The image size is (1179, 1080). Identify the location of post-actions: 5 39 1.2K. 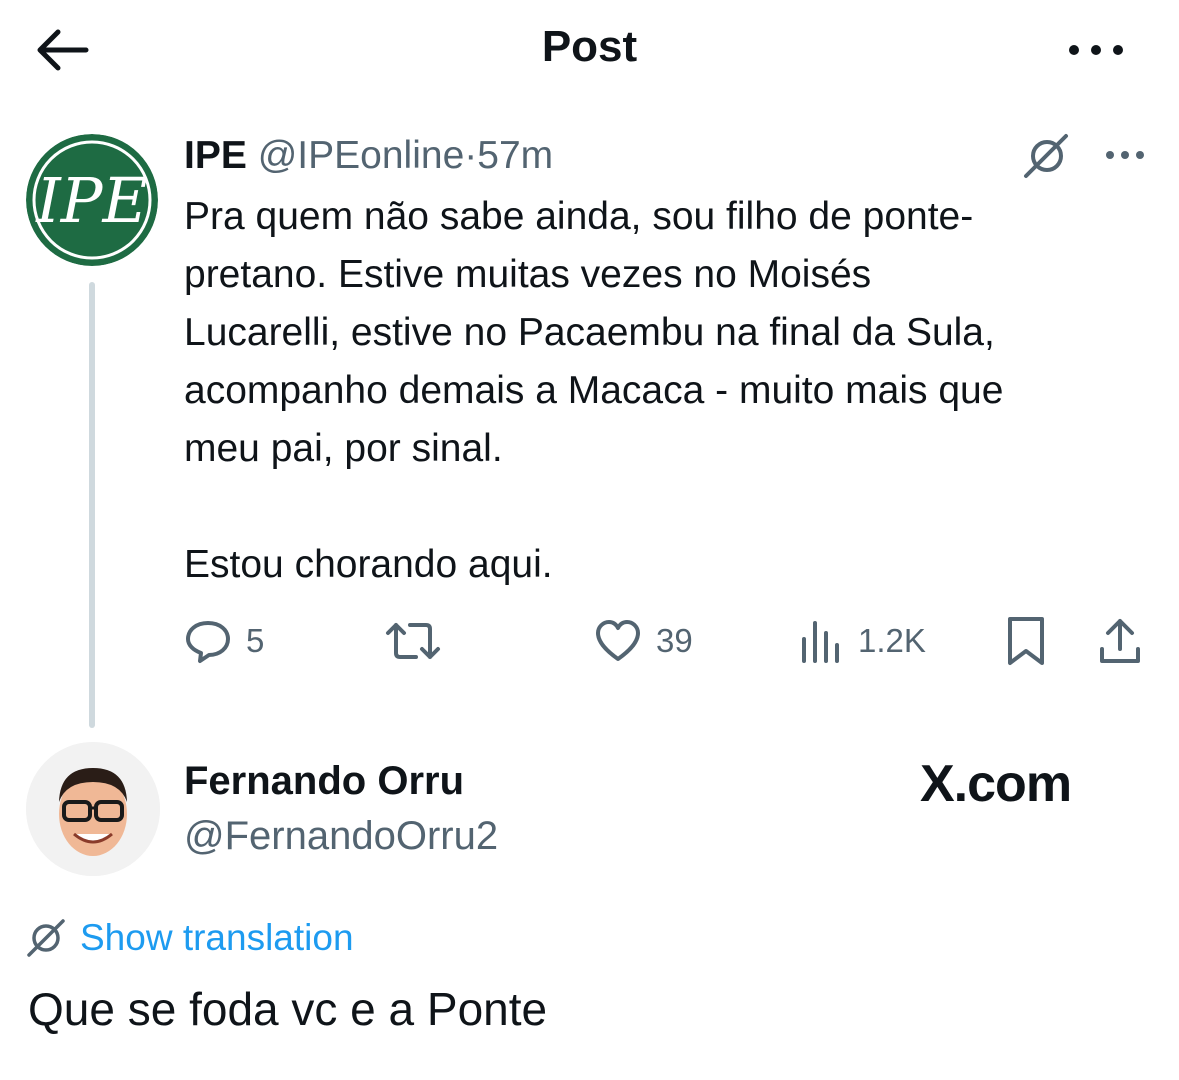
(669, 641).